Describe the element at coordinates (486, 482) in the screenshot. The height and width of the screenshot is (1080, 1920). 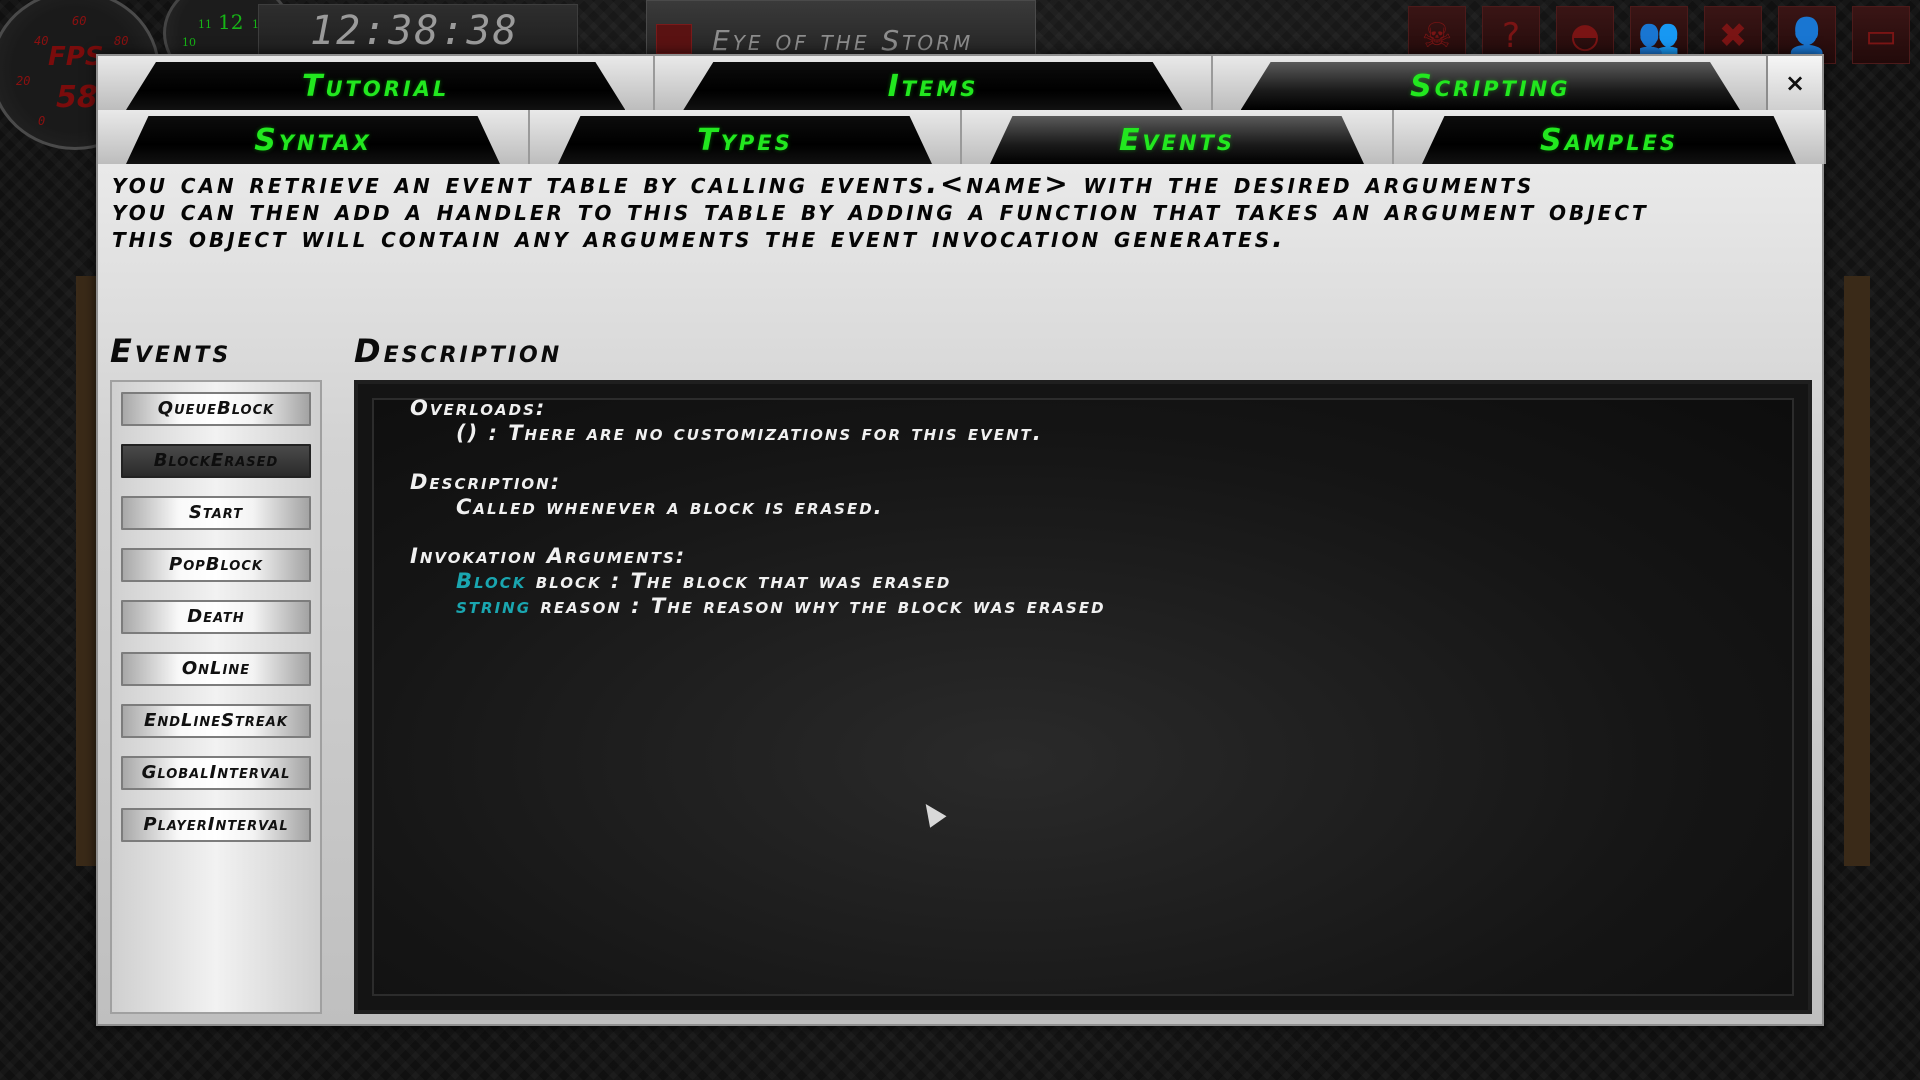
I see `description-heading: Description:` at that location.